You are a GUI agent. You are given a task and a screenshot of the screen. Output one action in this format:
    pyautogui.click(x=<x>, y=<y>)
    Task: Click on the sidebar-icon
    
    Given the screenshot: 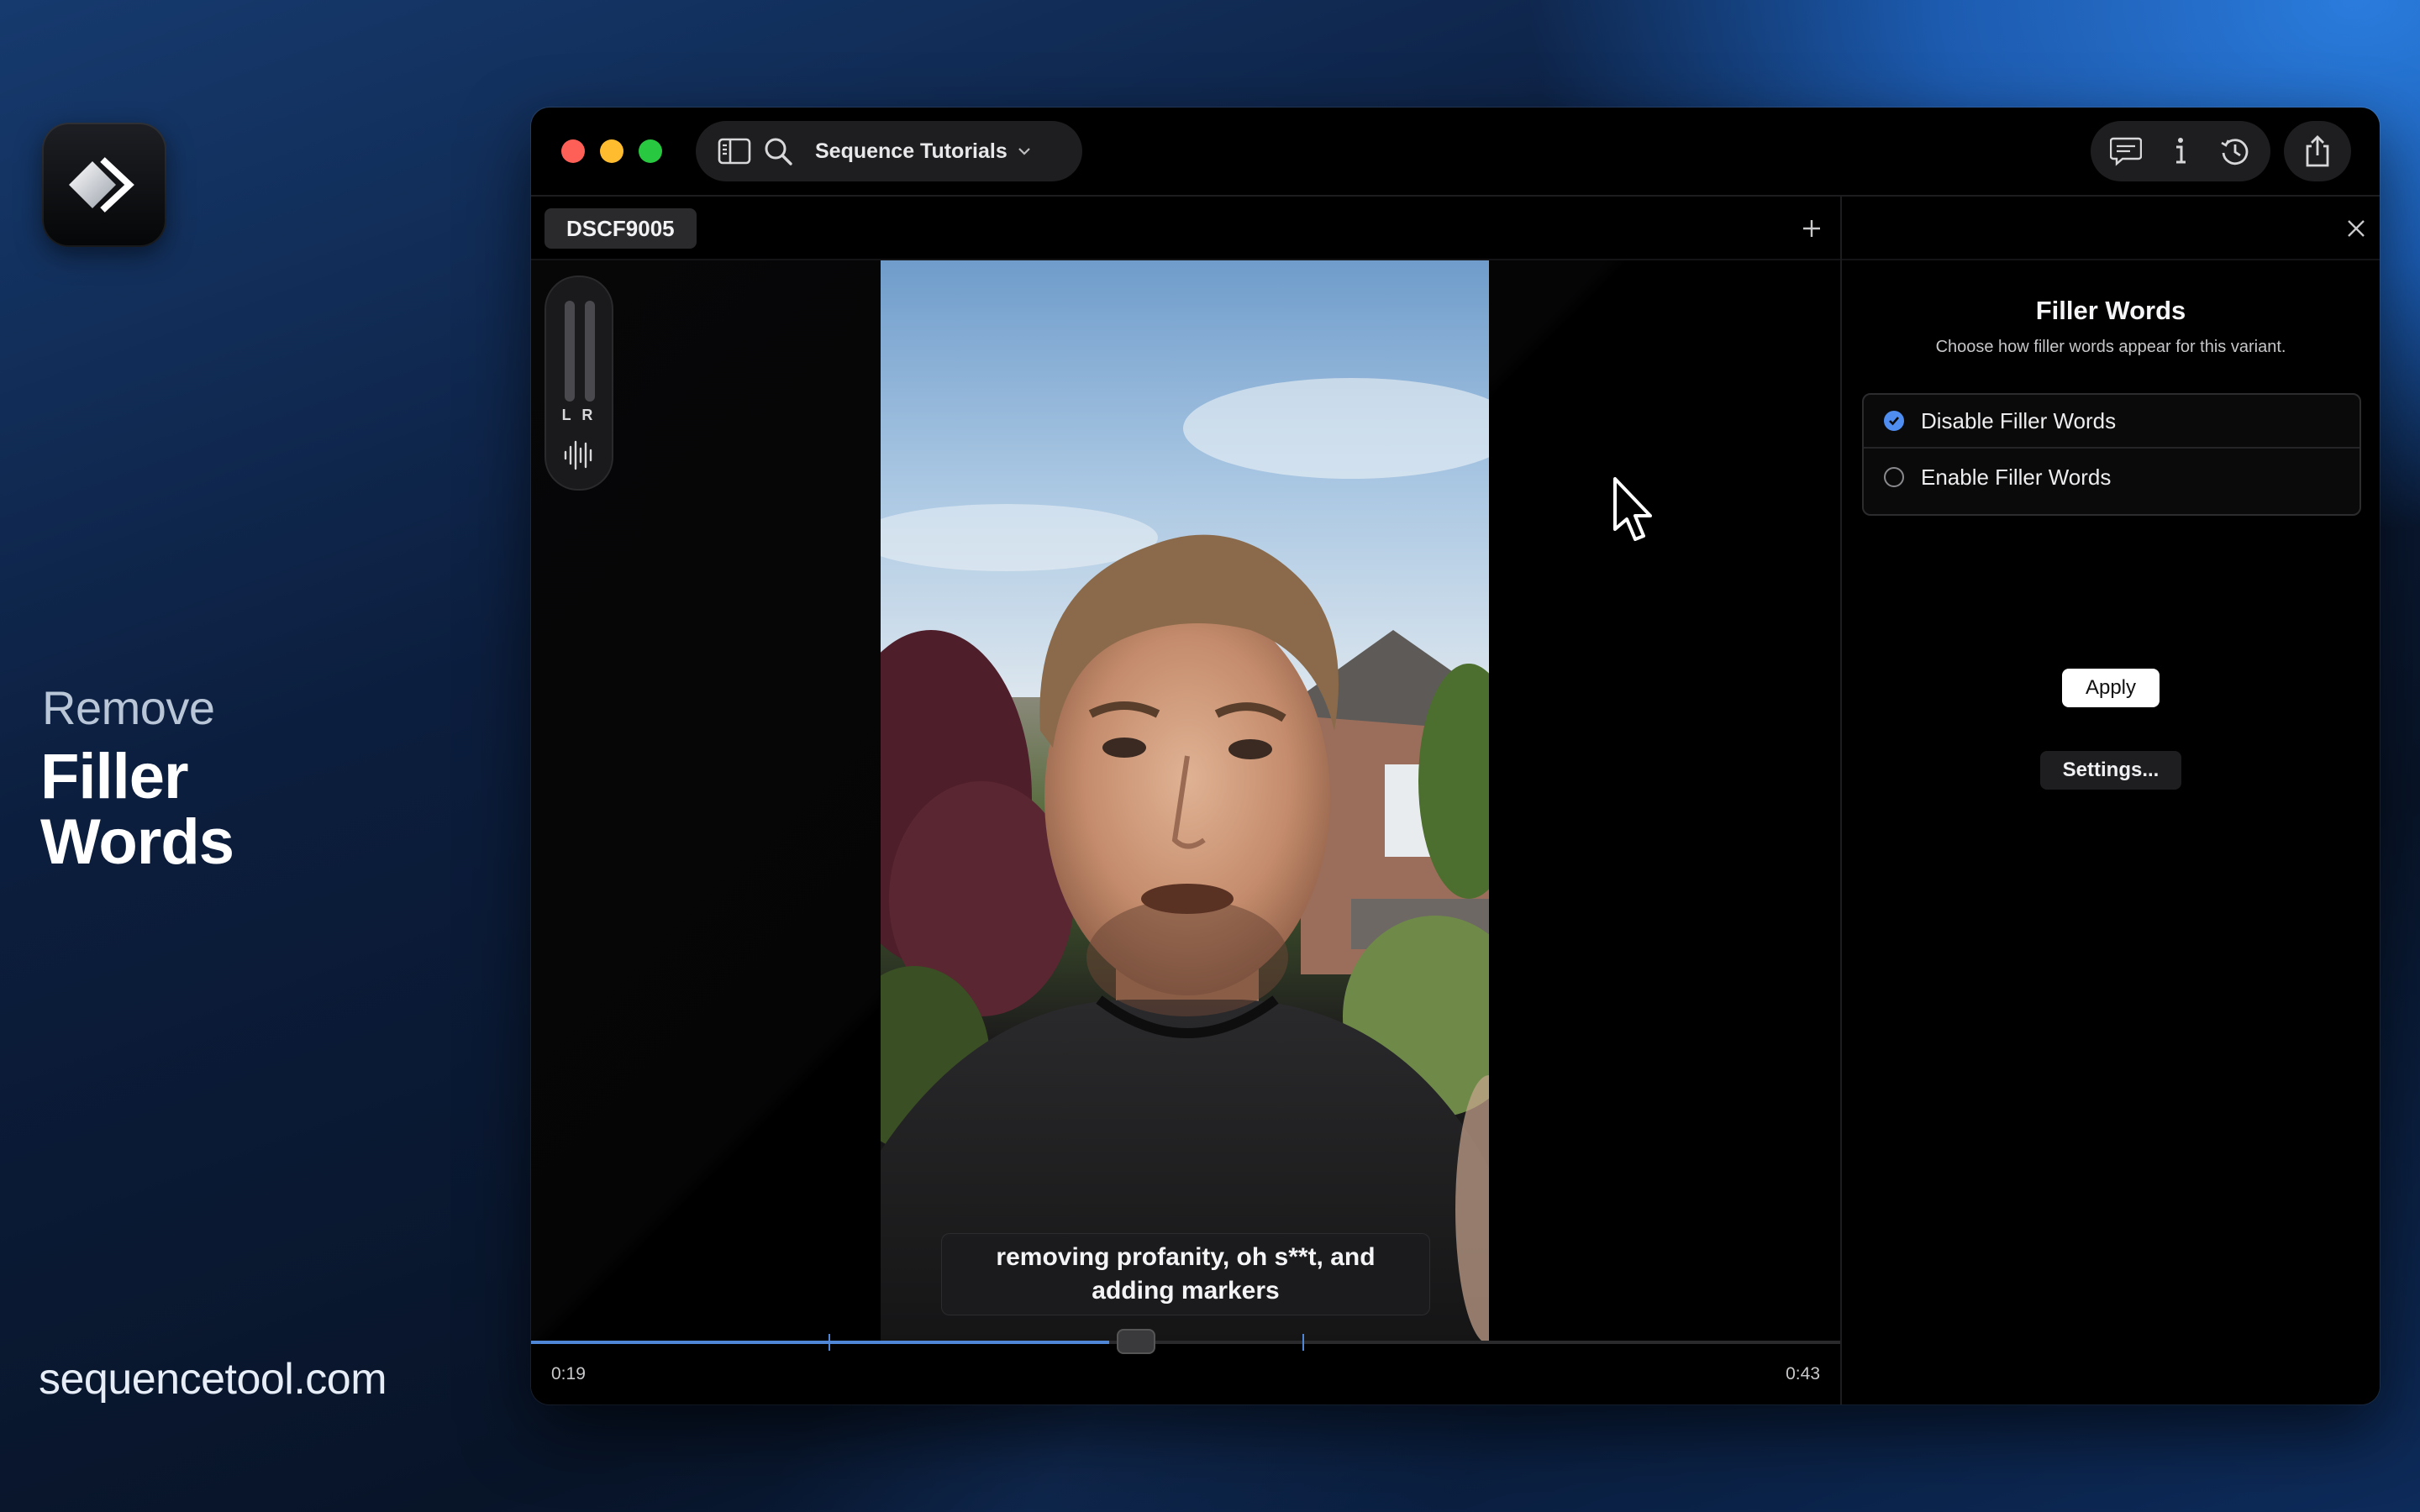 What is the action you would take?
    pyautogui.click(x=734, y=151)
    